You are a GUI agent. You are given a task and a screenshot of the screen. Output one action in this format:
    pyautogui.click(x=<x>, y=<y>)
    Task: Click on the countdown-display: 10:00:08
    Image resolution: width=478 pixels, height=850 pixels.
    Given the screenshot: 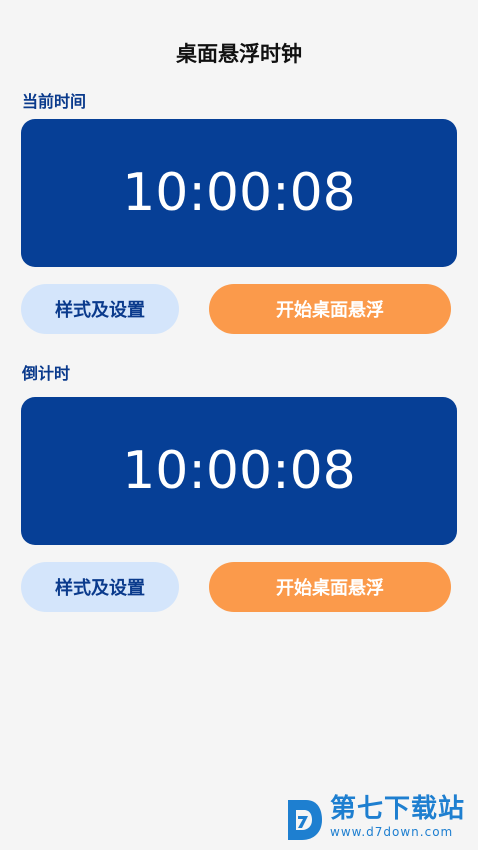 What is the action you would take?
    pyautogui.click(x=239, y=471)
    